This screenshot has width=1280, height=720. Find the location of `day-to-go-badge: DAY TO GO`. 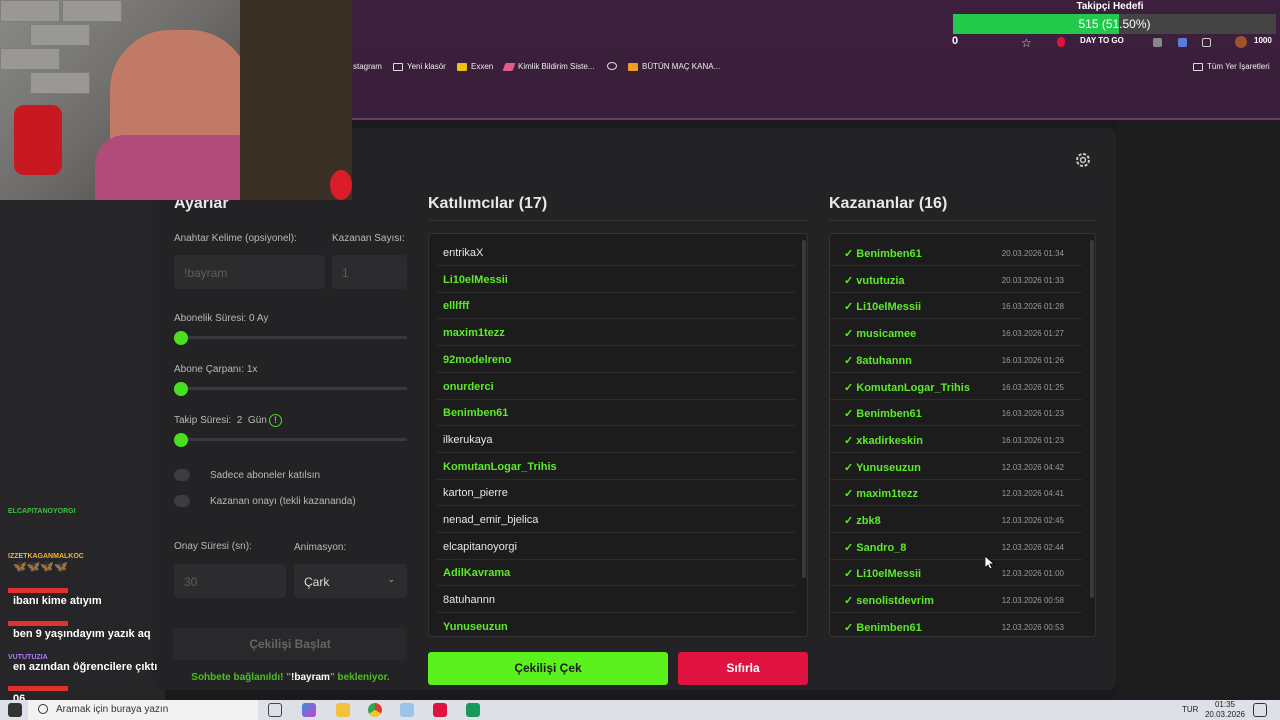

day-to-go-badge: DAY TO GO is located at coordinates (1102, 40).